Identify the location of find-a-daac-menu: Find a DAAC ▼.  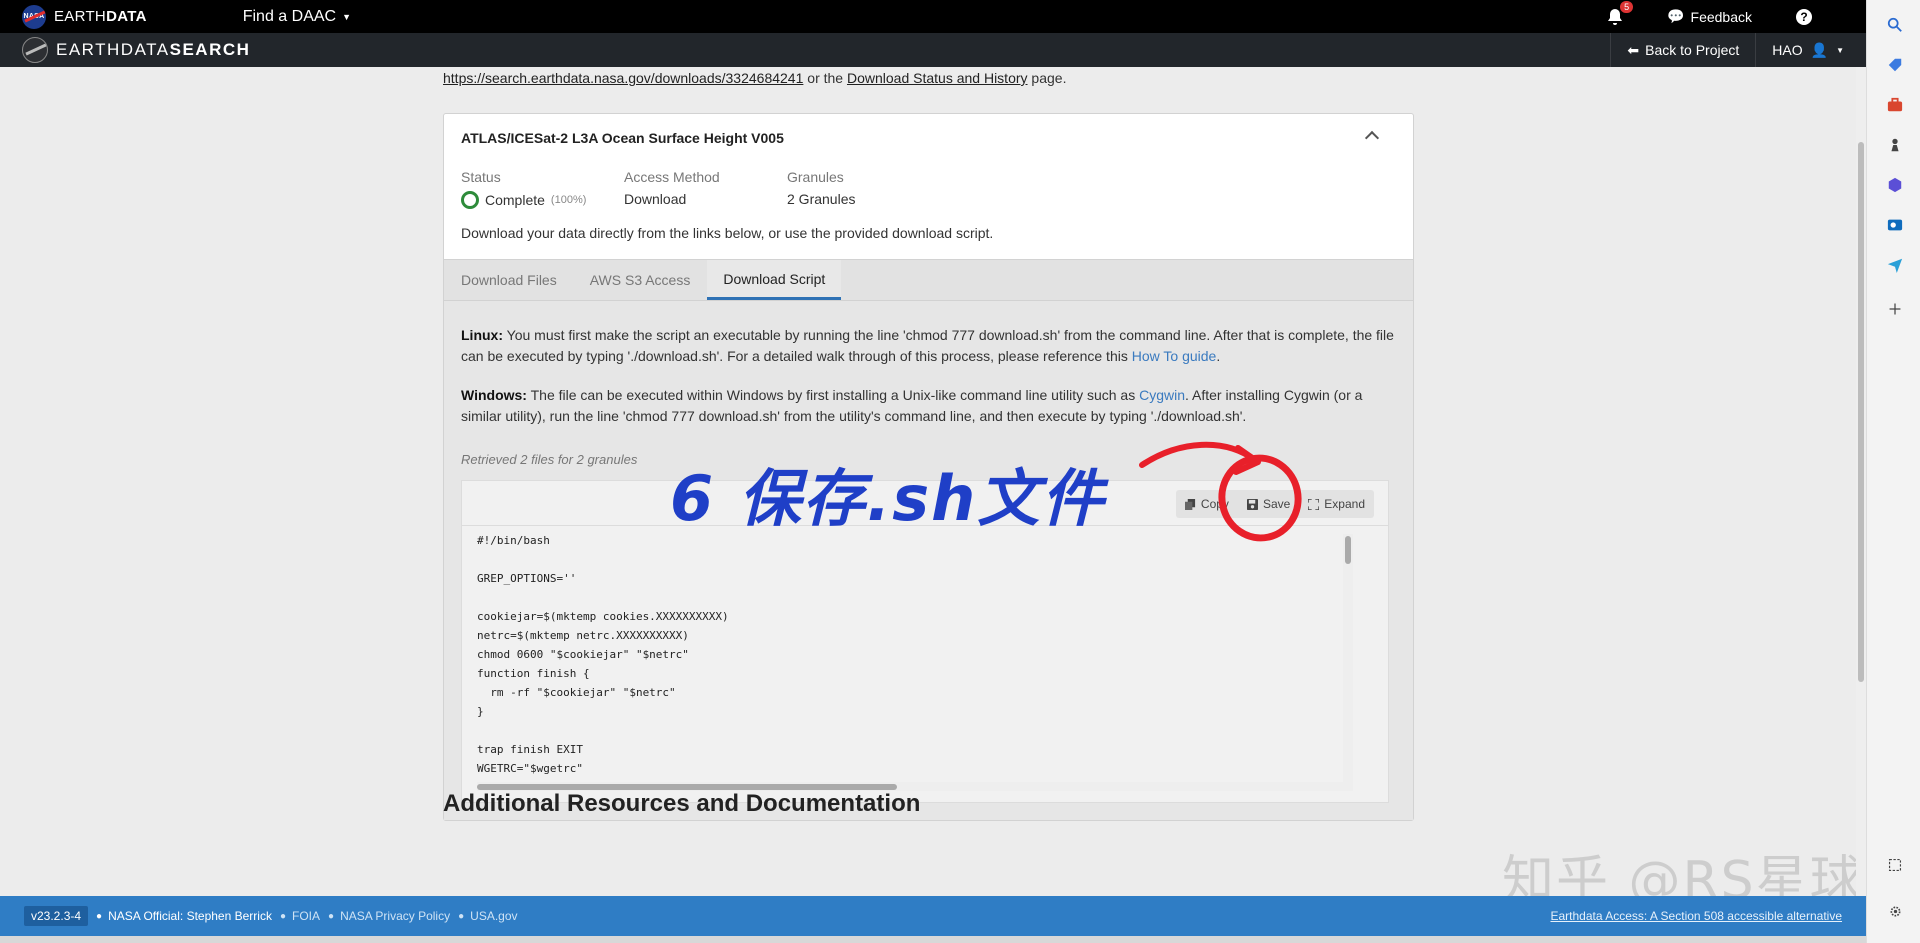
(297, 17).